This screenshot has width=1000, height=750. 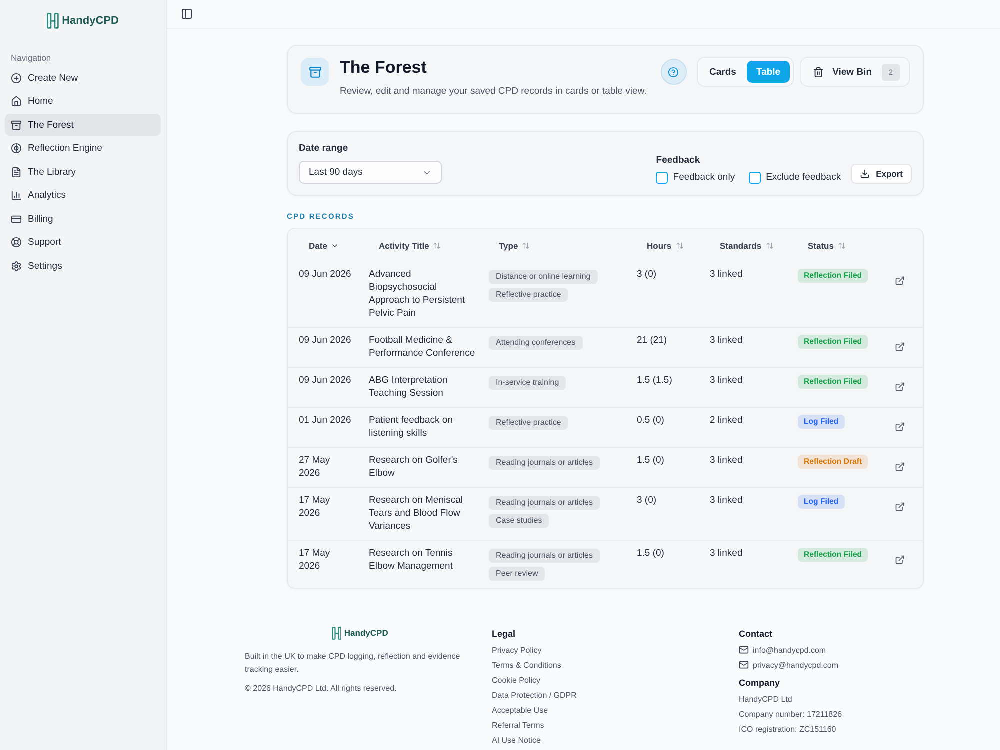 What do you see at coordinates (787, 730) in the screenshot?
I see `company-detail: ICO registration: ZC151160` at bounding box center [787, 730].